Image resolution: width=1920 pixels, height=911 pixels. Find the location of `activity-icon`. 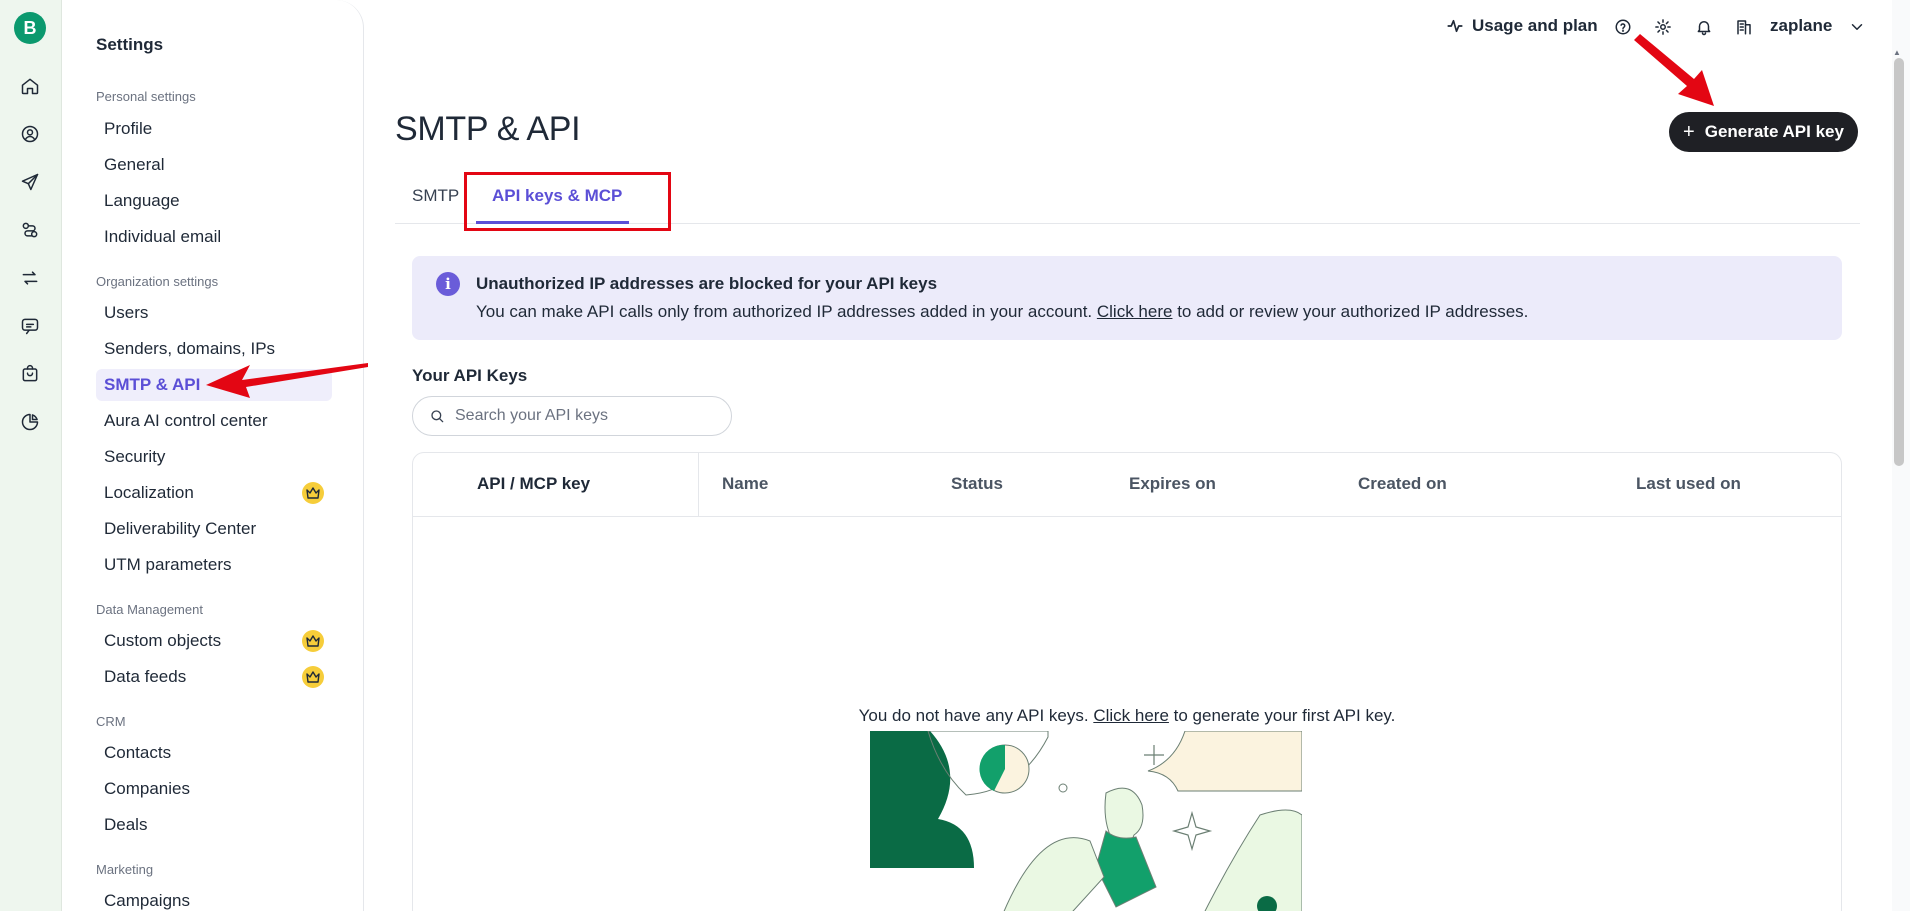

activity-icon is located at coordinates (1455, 26).